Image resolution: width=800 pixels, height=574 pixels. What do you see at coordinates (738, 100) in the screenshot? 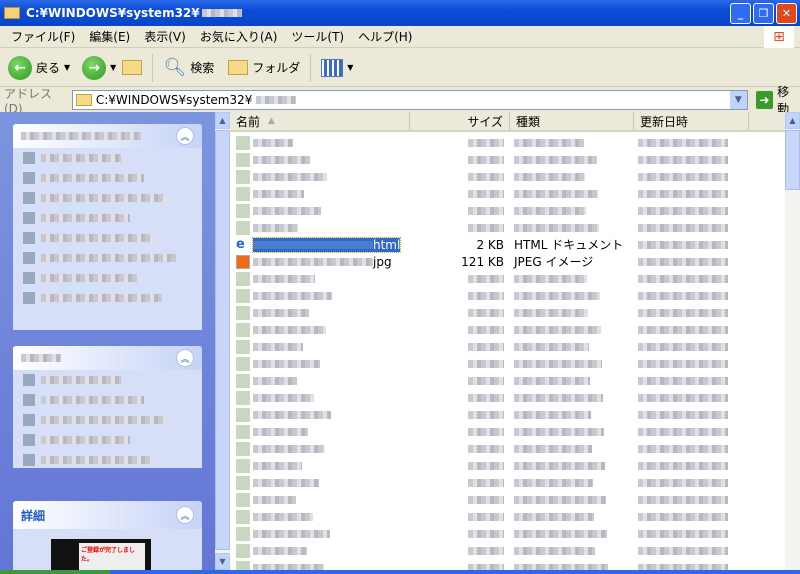
I see `address-dropdown-icon: ▼` at bounding box center [738, 100].